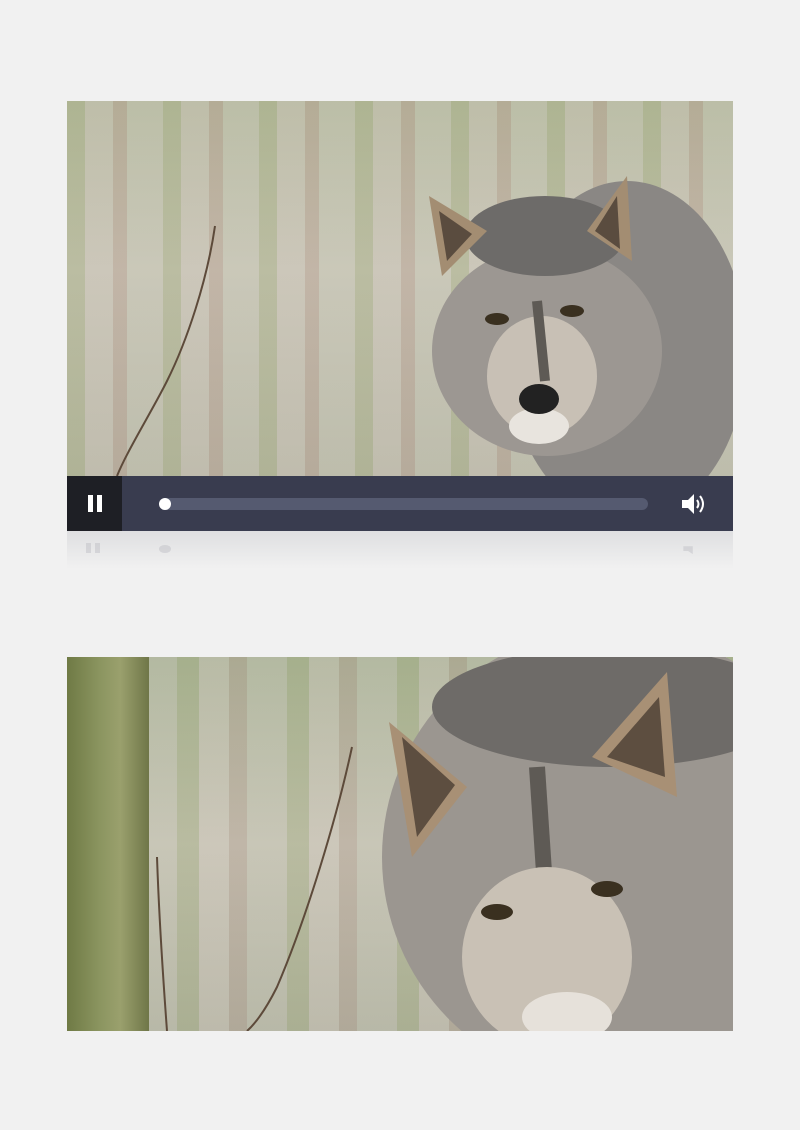 This screenshot has height=1130, width=800. What do you see at coordinates (400, 550) in the screenshot?
I see `controls-reflection` at bounding box center [400, 550].